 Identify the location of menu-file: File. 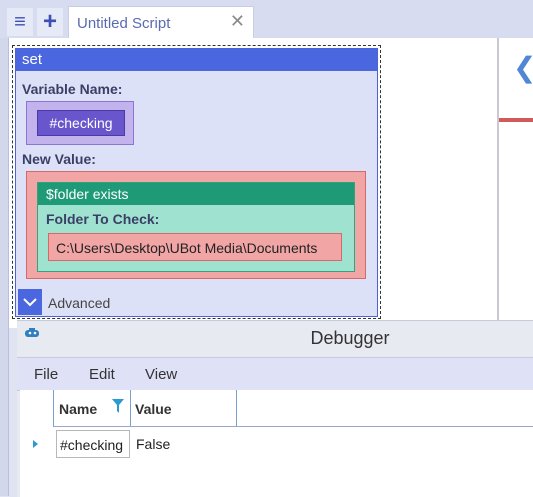
(46, 374).